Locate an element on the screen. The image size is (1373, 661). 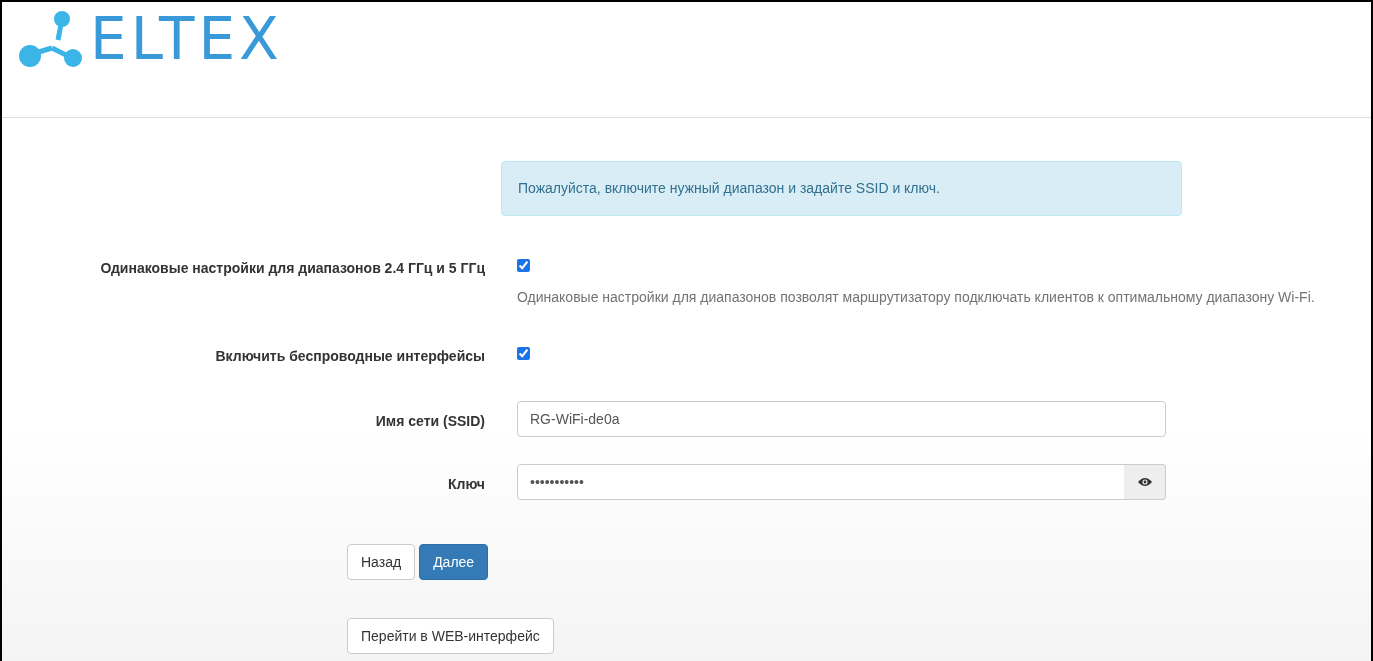
ssid-field: RG-WiFi-de0a is located at coordinates (841, 419).